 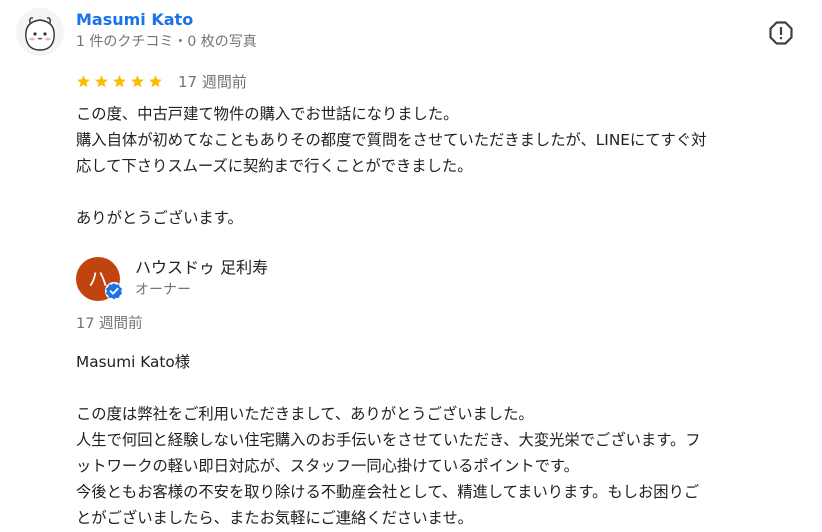 I want to click on reply-line: ットワークの軽い即日対応が、スタッフ一同心掛けているポイントです。, so click(x=327, y=466).